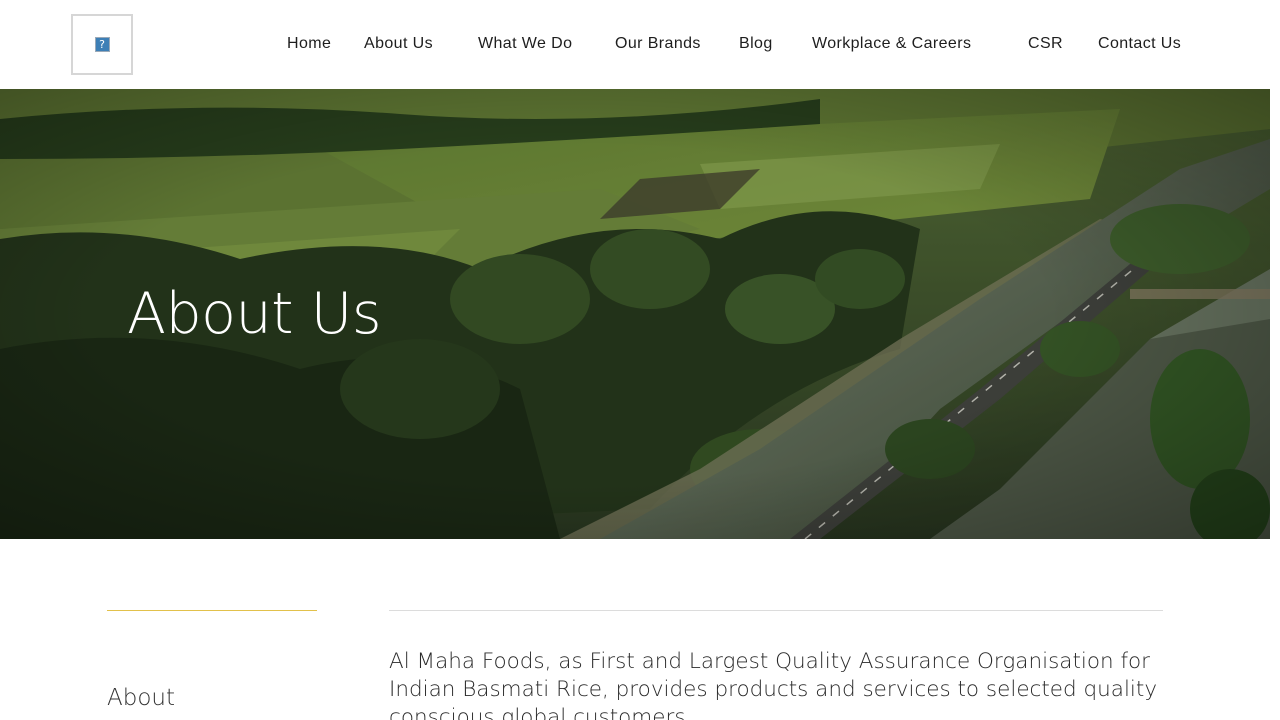 The height and width of the screenshot is (720, 1280). Describe the element at coordinates (212, 610) in the screenshot. I see `accent-divider` at that location.